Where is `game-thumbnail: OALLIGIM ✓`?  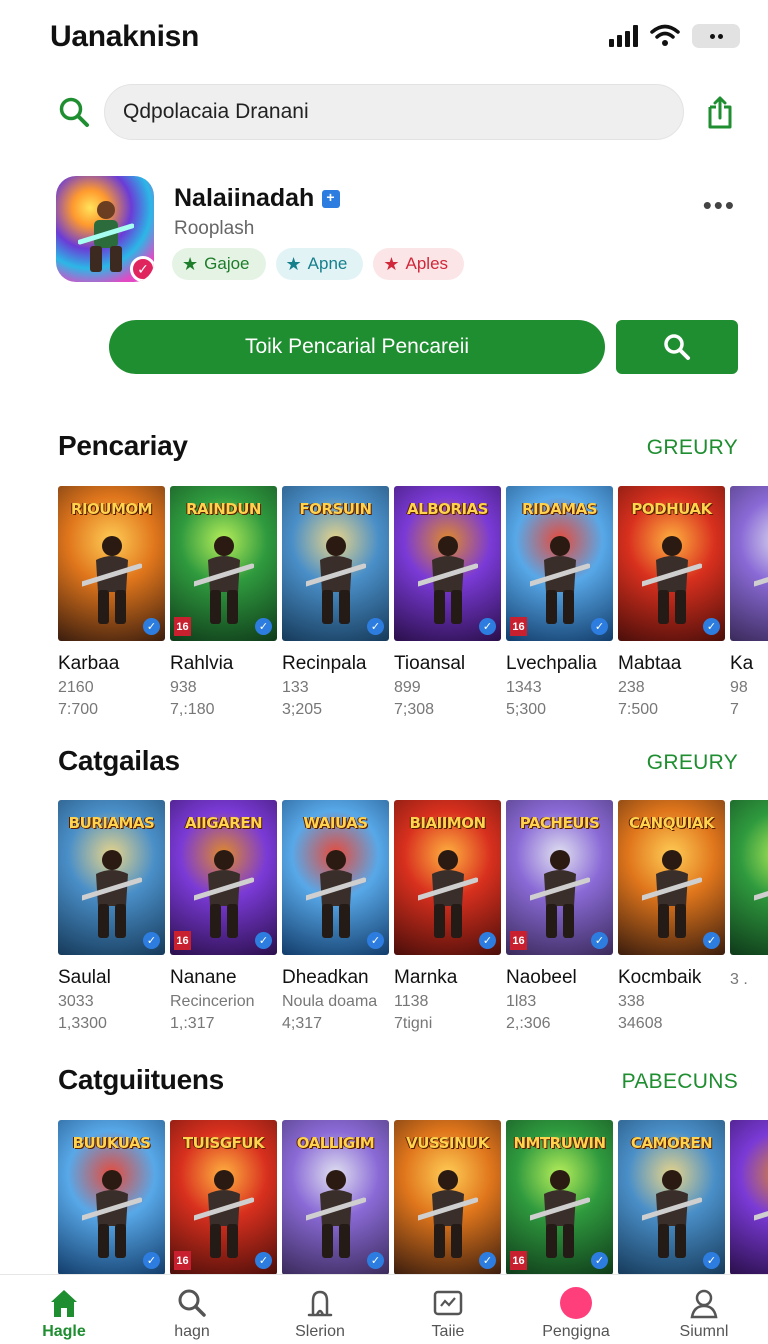 game-thumbnail: OALLIGIM ✓ is located at coordinates (335, 1197).